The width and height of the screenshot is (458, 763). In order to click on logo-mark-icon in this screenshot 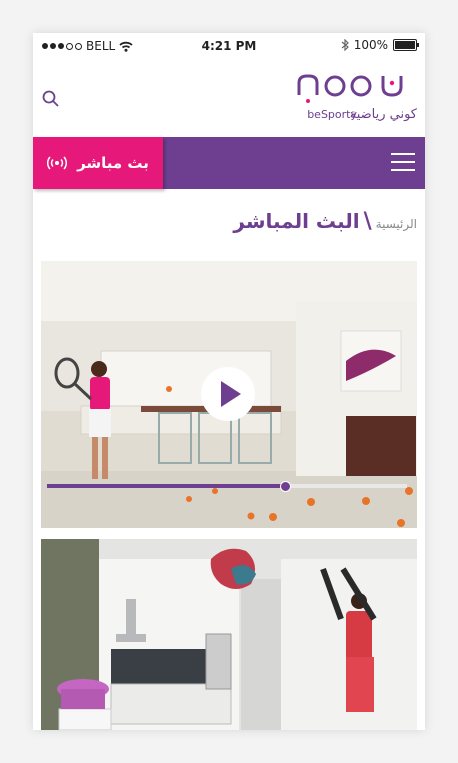, I will do `click(350, 88)`.